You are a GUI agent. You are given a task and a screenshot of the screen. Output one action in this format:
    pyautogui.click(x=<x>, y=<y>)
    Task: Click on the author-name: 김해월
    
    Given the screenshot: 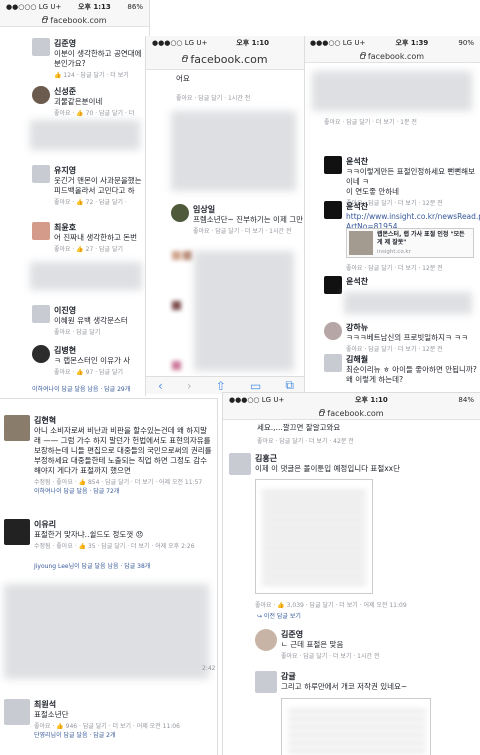 What is the action you would take?
    pyautogui.click(x=412, y=359)
    